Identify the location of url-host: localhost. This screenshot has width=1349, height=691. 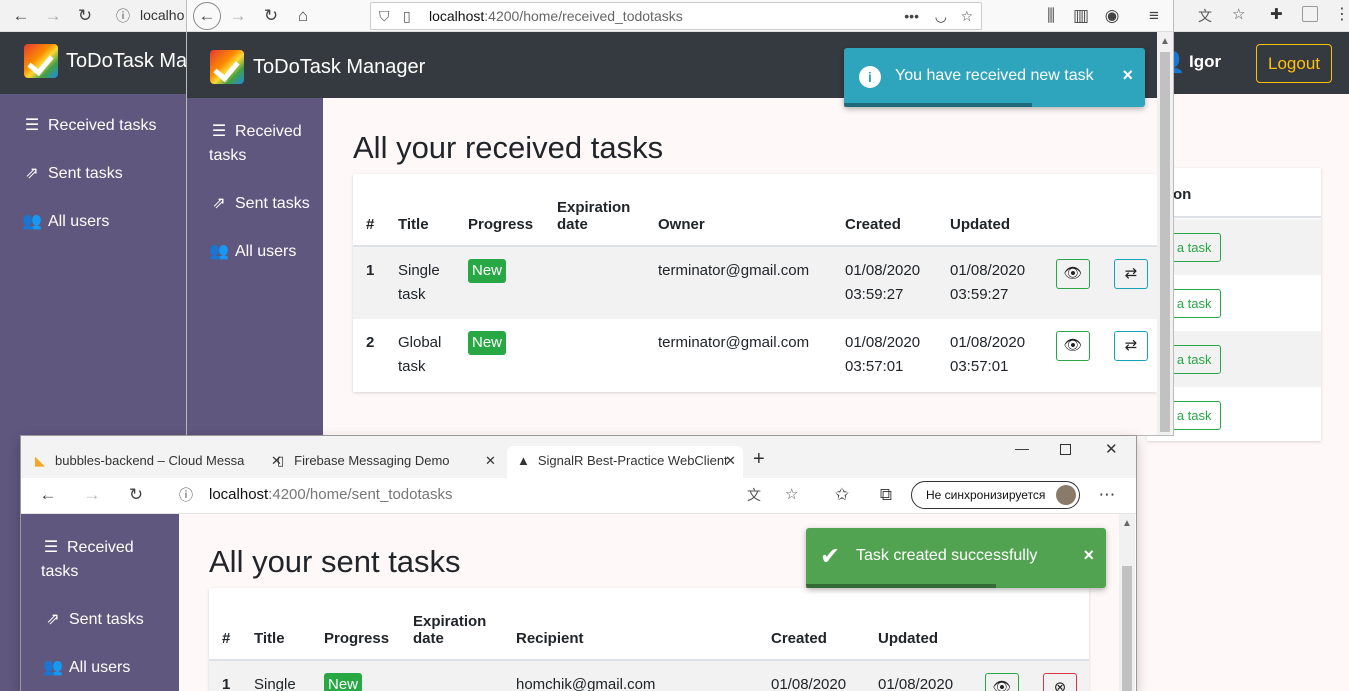
(239, 494).